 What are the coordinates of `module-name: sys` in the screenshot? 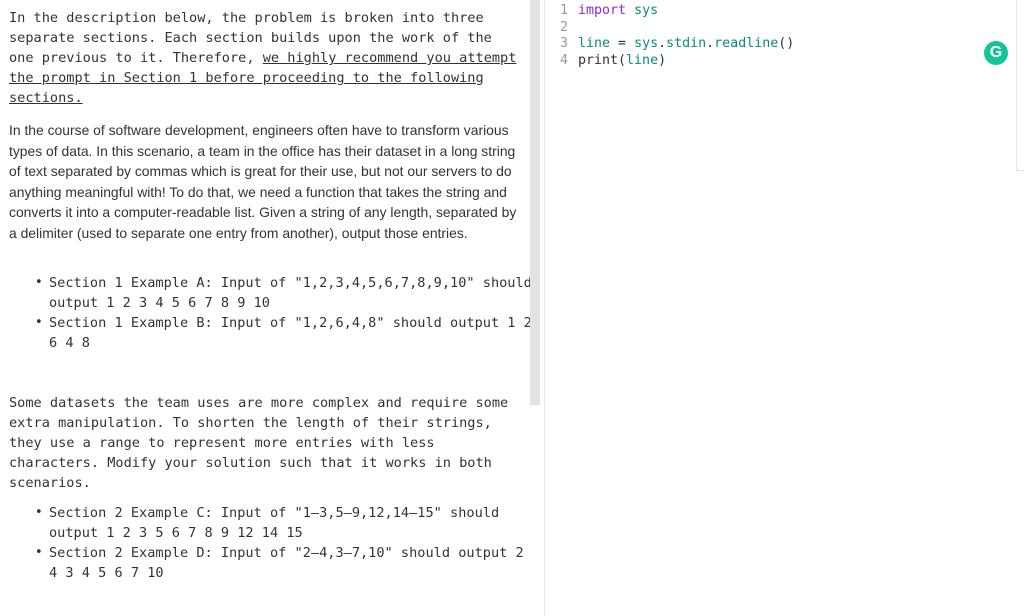 It's located at (646, 10).